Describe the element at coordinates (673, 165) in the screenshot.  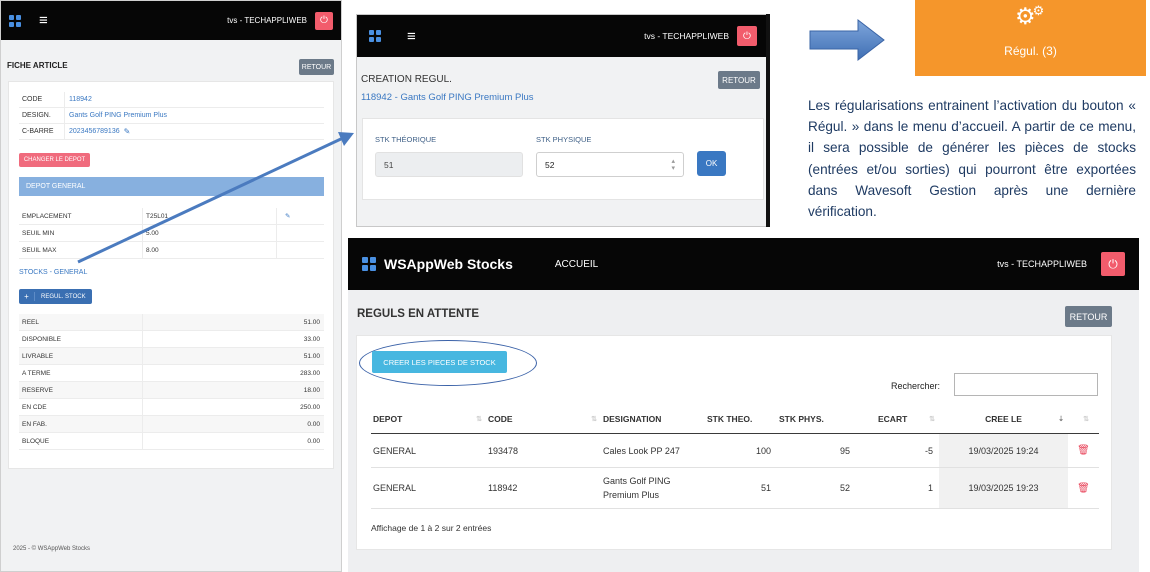
I see `spinner-icon: ▴ ▾` at that location.